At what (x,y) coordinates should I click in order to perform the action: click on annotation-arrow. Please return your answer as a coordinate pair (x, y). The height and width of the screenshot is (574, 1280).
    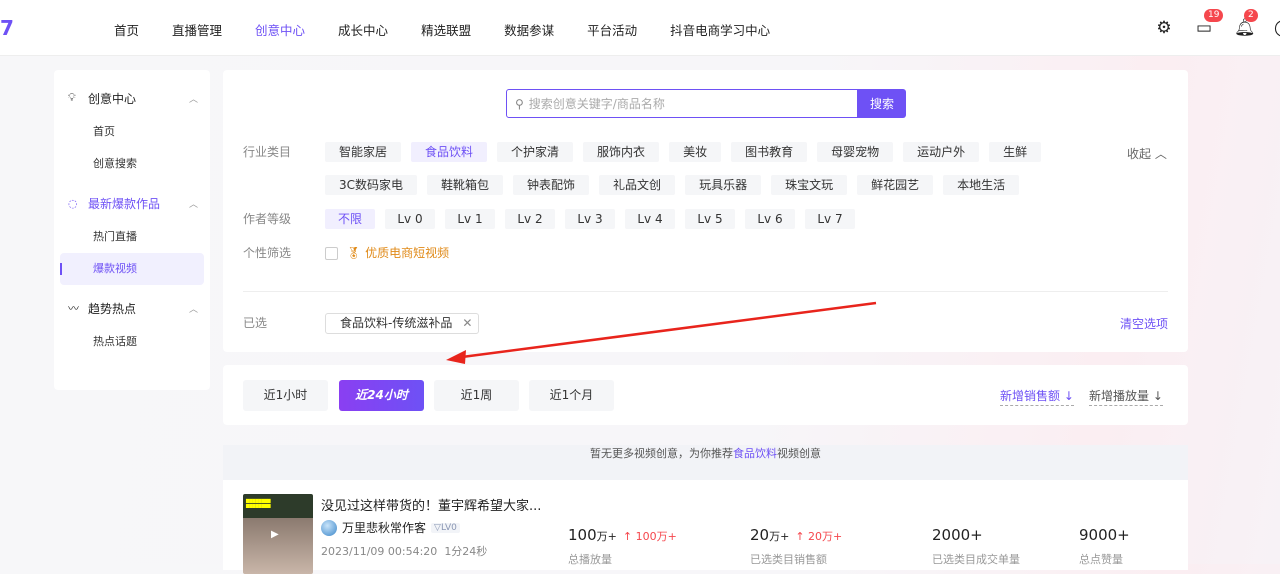
    Looking at the image, I should click on (661, 332).